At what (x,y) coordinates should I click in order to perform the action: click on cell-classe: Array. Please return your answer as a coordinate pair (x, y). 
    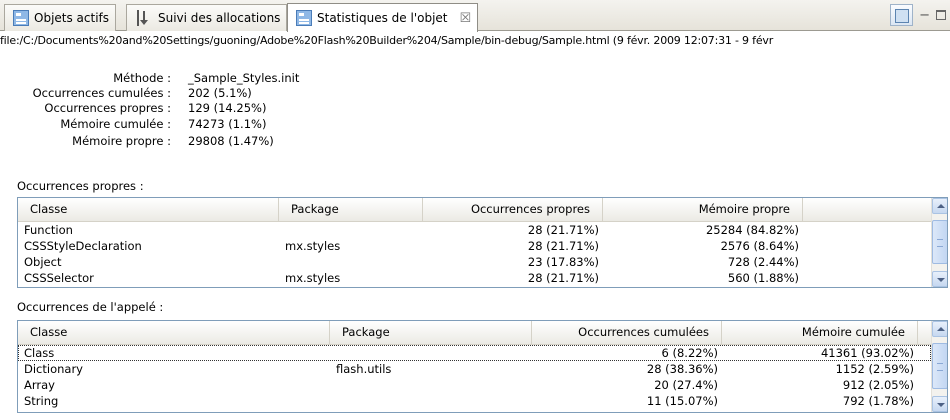
    Looking at the image, I should click on (39, 385).